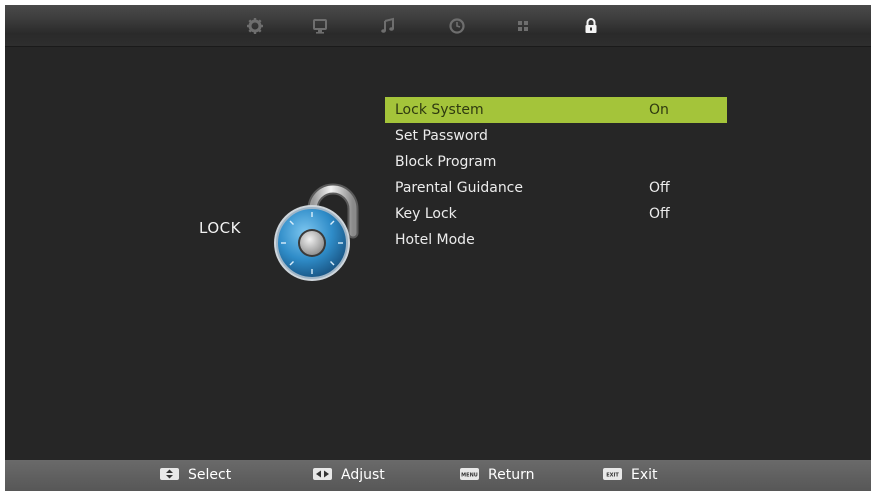 The image size is (875, 494). I want to click on up-down-arrows-icon, so click(169, 473).